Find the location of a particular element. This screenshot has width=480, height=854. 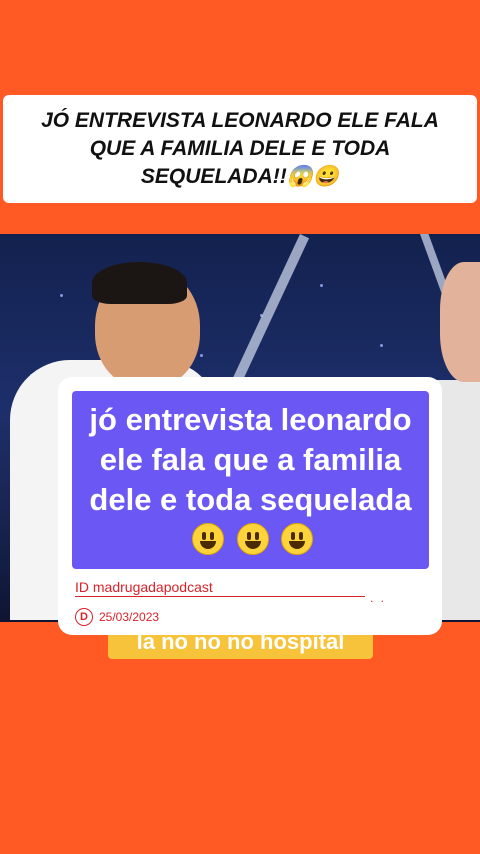

date-row: D 25/03/2023 is located at coordinates (117, 617).